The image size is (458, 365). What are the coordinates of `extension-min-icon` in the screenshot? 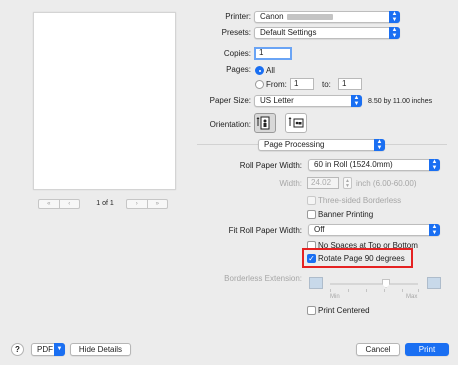 It's located at (316, 283).